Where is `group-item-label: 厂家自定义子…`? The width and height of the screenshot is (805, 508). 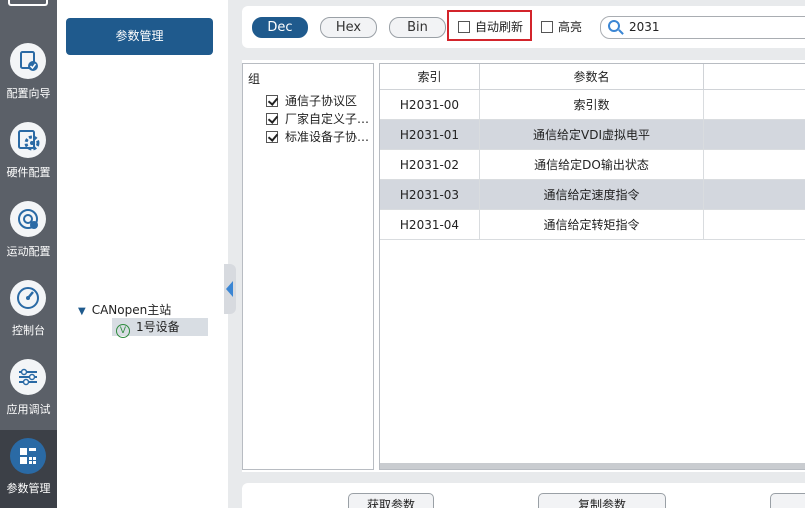
group-item-label: 厂家自定义子… is located at coordinates (327, 119).